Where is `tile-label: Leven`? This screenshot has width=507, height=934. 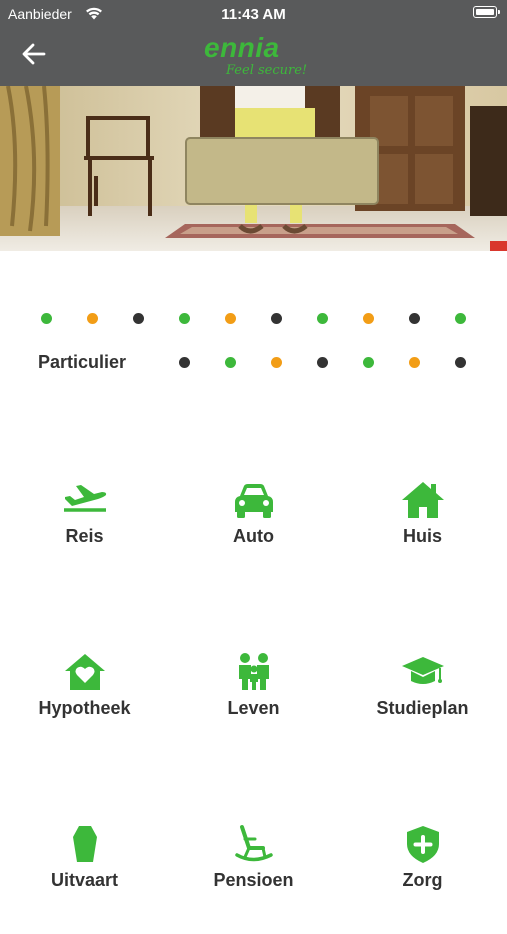
tile-label: Leven is located at coordinates (253, 708).